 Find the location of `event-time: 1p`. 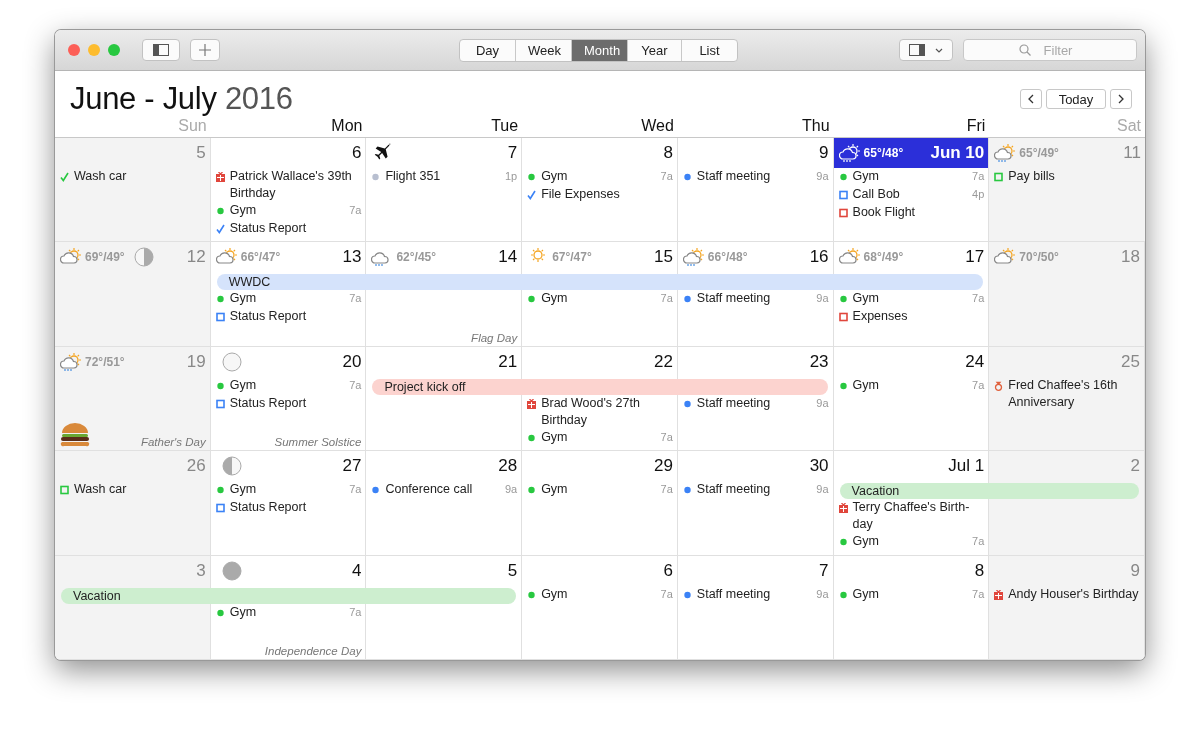

event-time: 1p is located at coordinates (511, 176).